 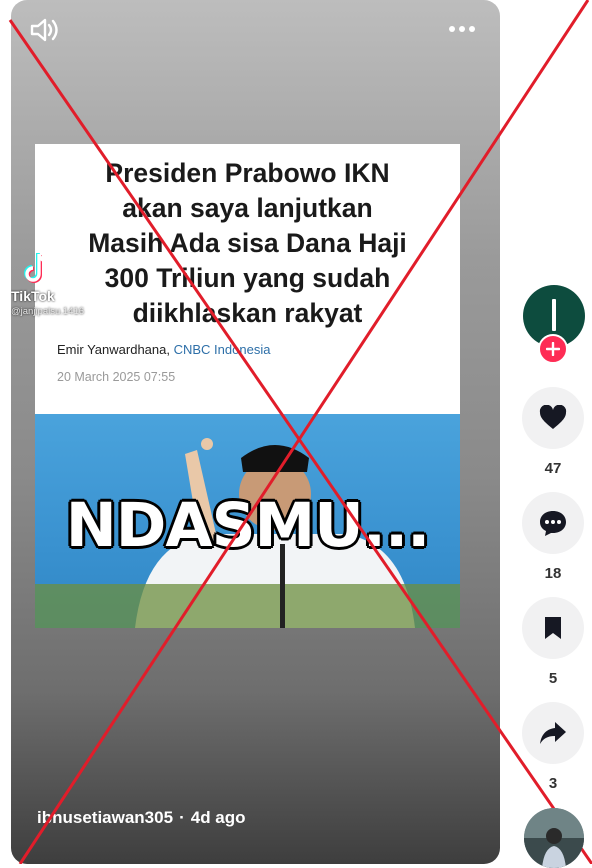 What do you see at coordinates (116, 377) in the screenshot?
I see `news-date: 20 March 2025 07:55` at bounding box center [116, 377].